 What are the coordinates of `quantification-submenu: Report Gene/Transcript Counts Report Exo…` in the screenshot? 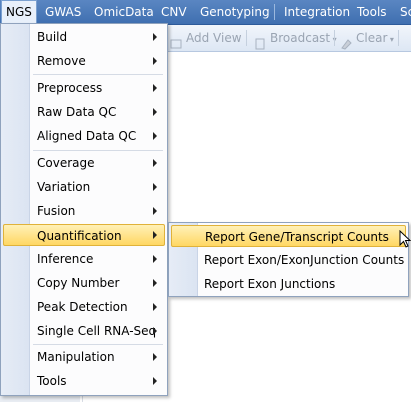 It's located at (288, 259).